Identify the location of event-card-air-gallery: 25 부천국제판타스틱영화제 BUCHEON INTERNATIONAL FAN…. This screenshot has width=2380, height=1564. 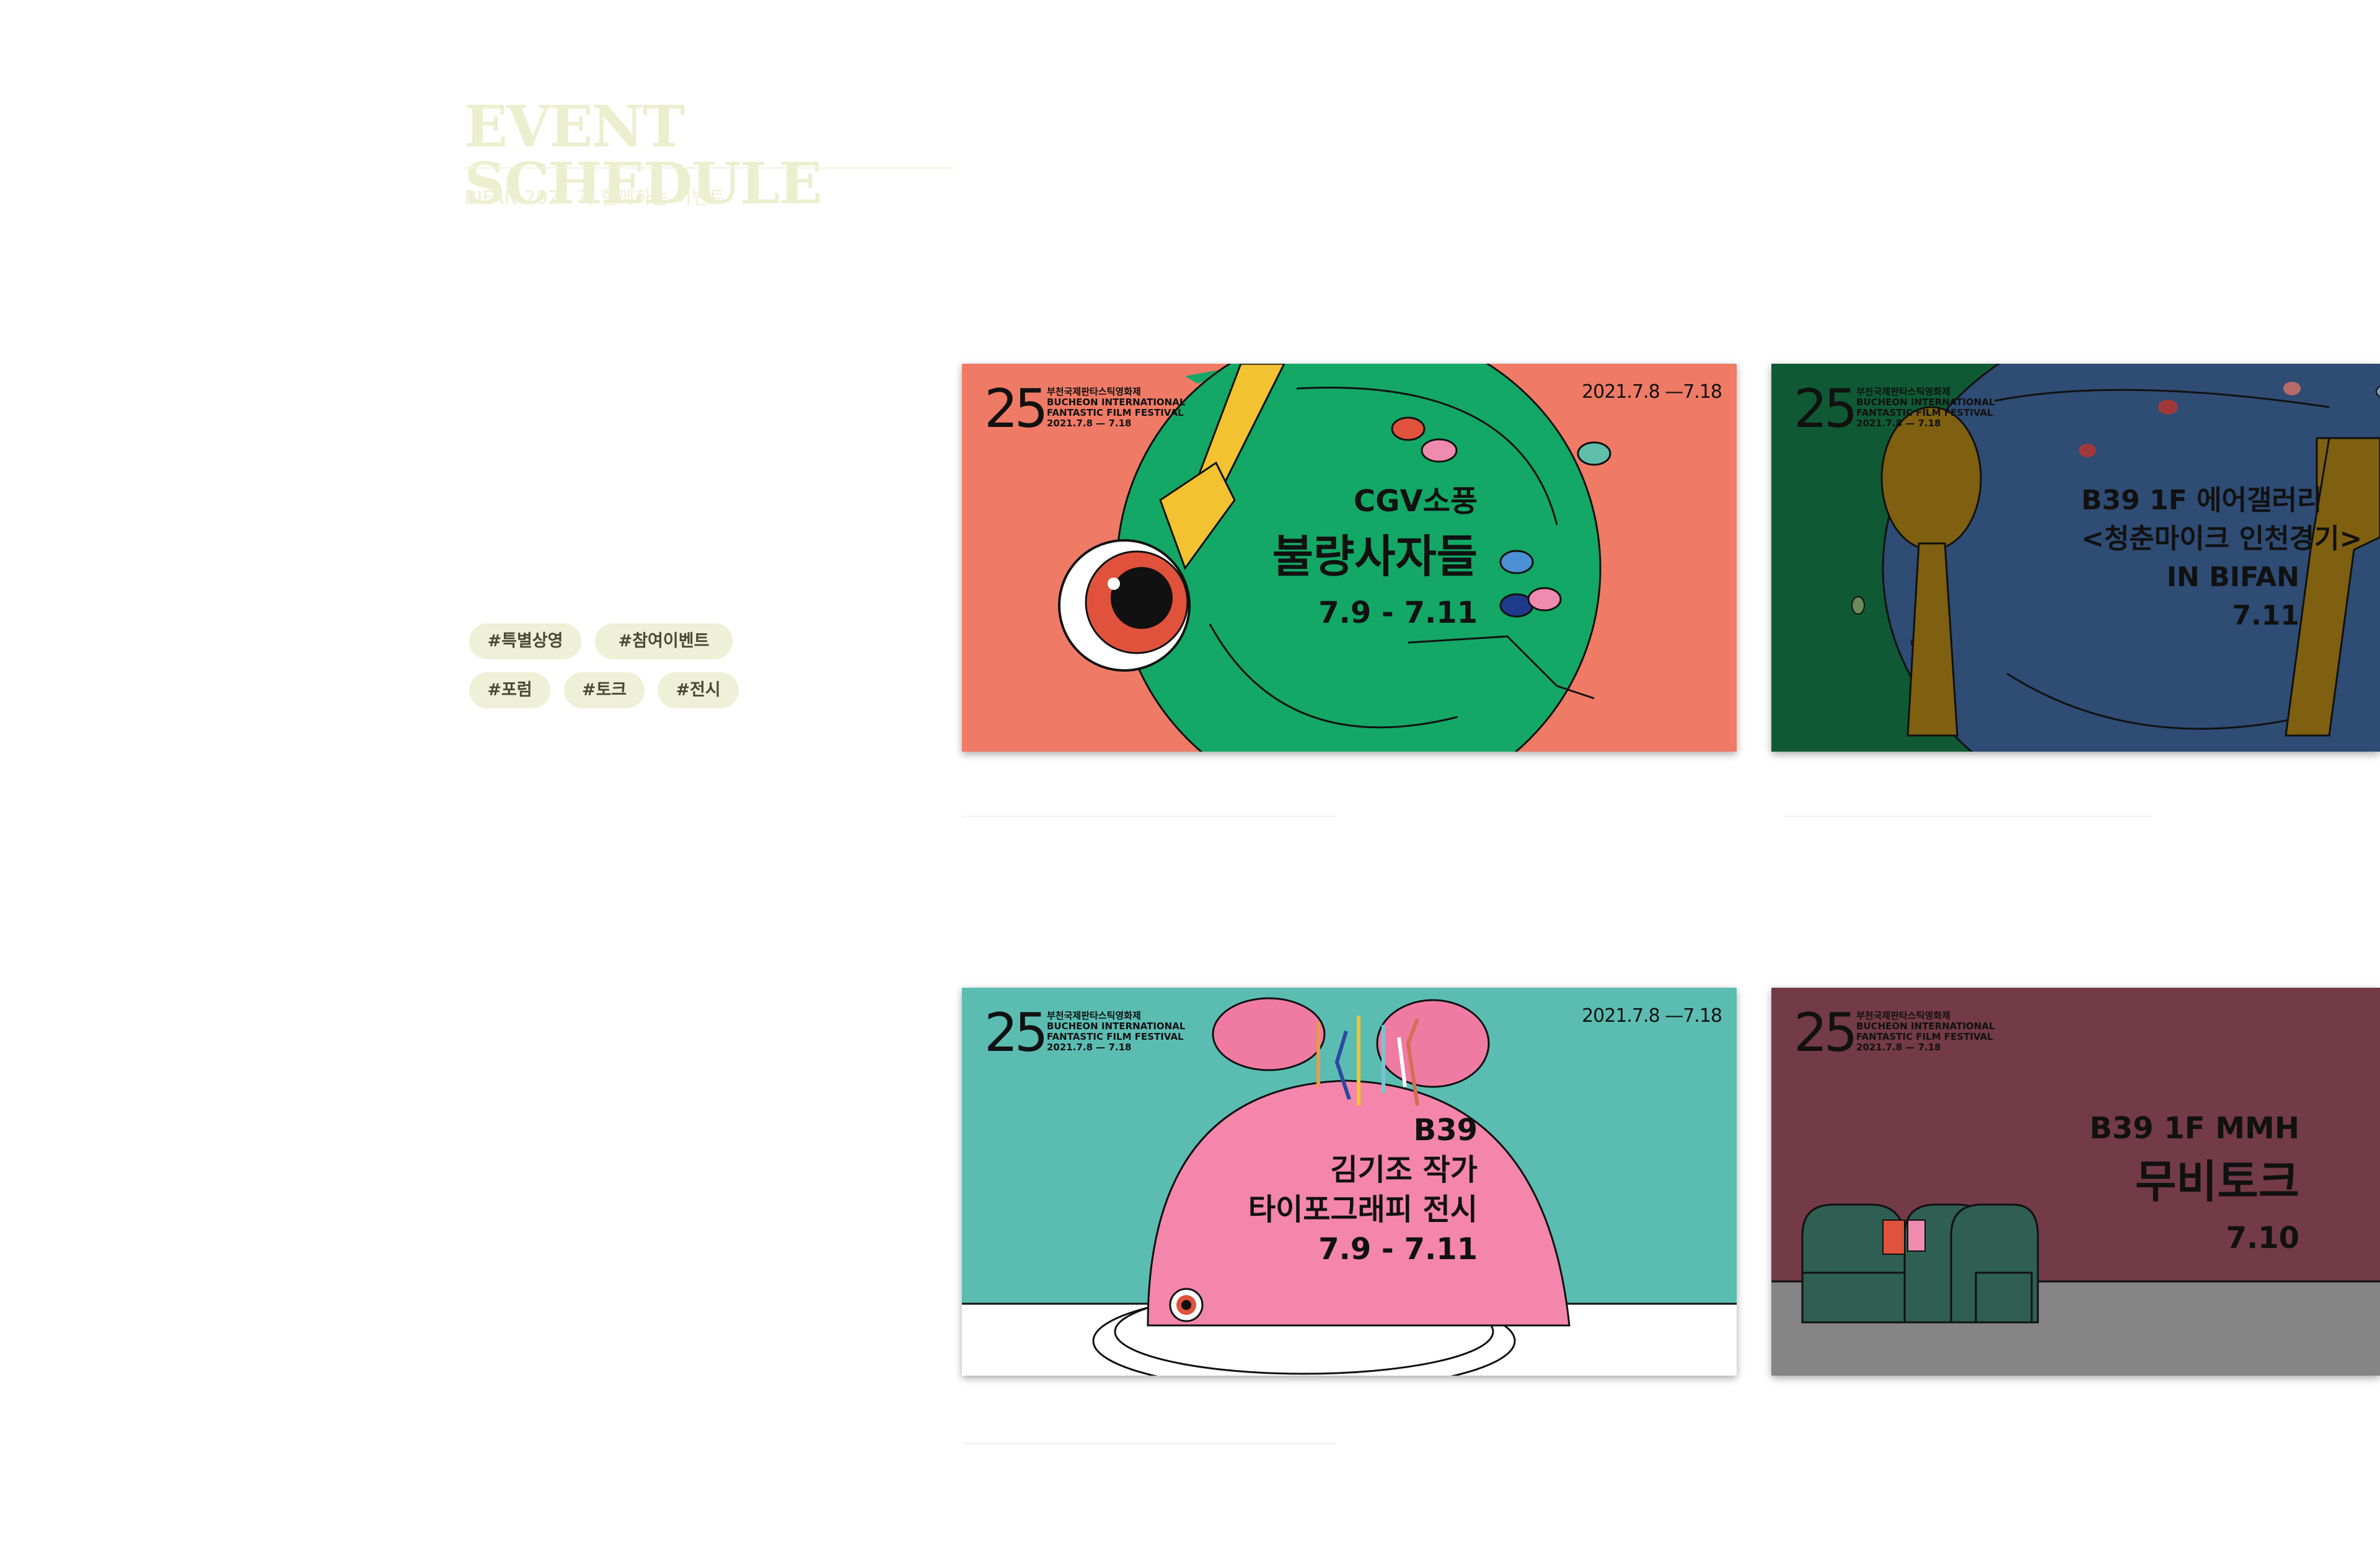
(2075, 558).